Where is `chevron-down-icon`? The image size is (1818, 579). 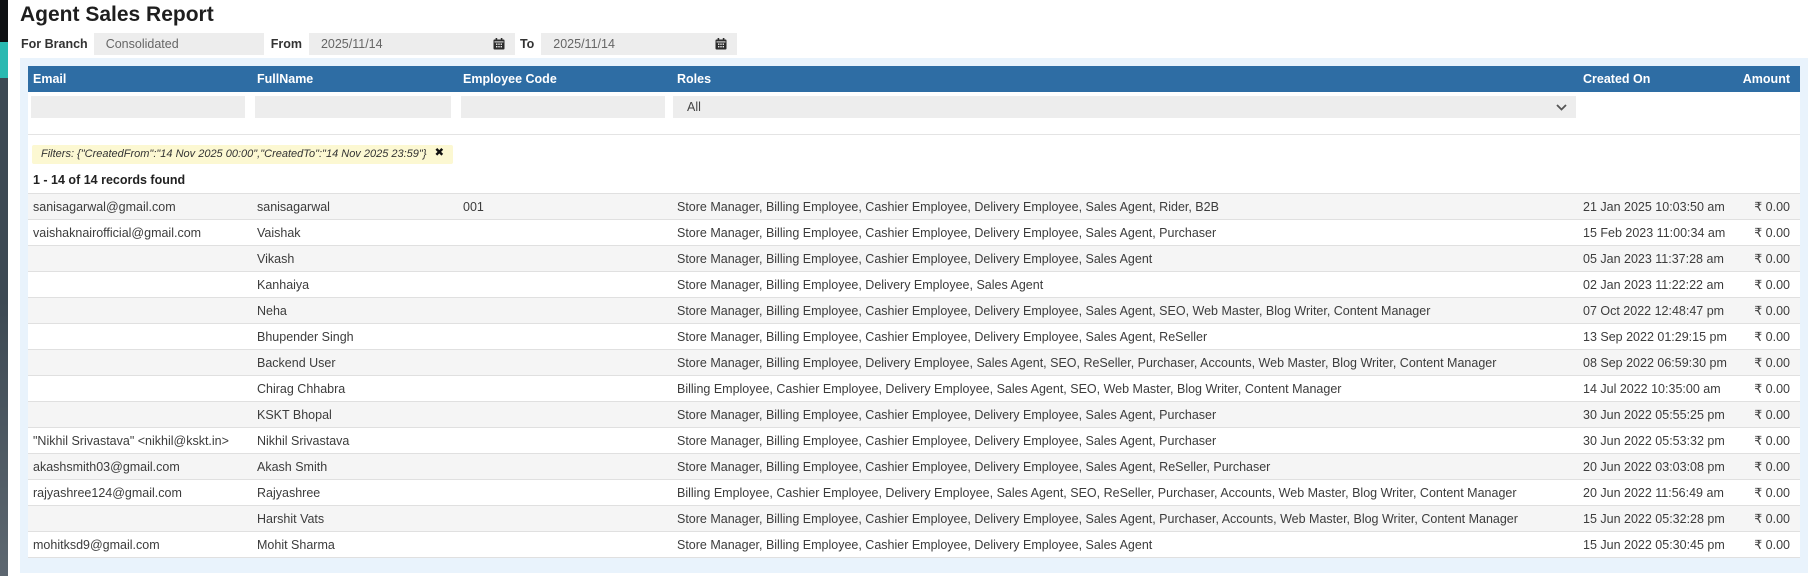
chevron-down-icon is located at coordinates (1561, 107).